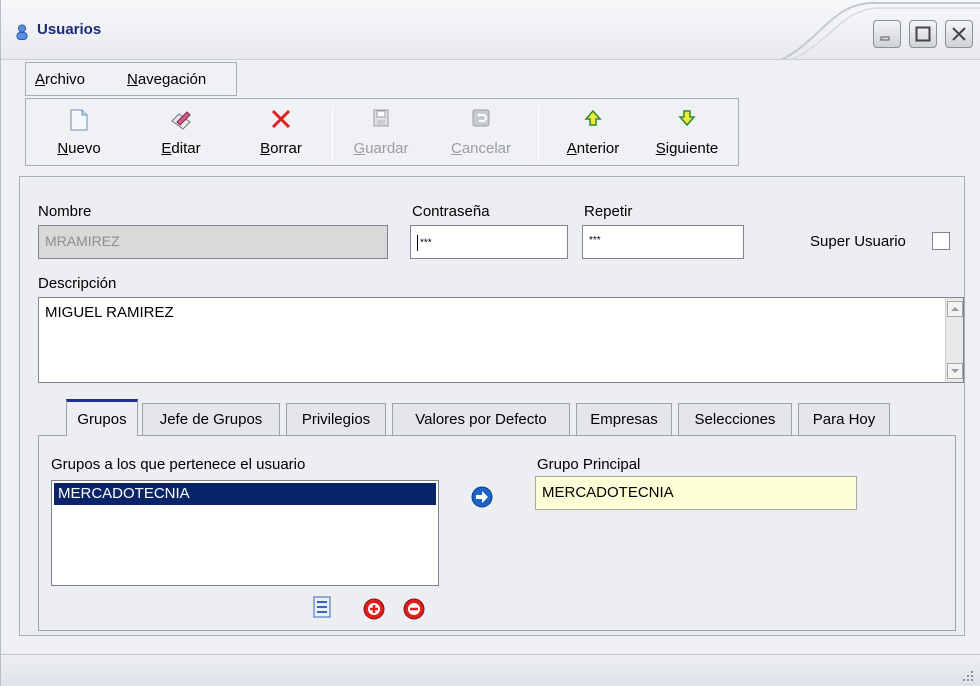 The width and height of the screenshot is (980, 686). What do you see at coordinates (696, 493) in the screenshot?
I see `grupo-principal-field: MERCADOTECNIA` at bounding box center [696, 493].